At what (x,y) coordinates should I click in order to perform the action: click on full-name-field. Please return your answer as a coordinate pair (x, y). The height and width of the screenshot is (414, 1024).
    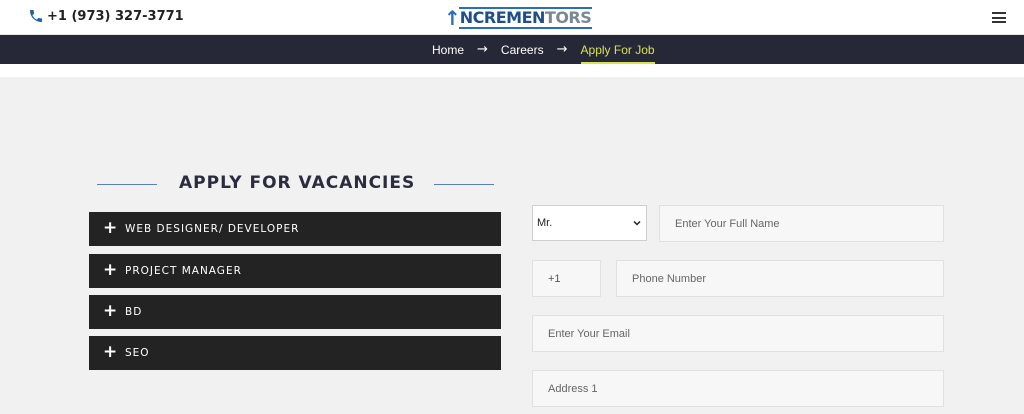
    Looking at the image, I should click on (801, 223).